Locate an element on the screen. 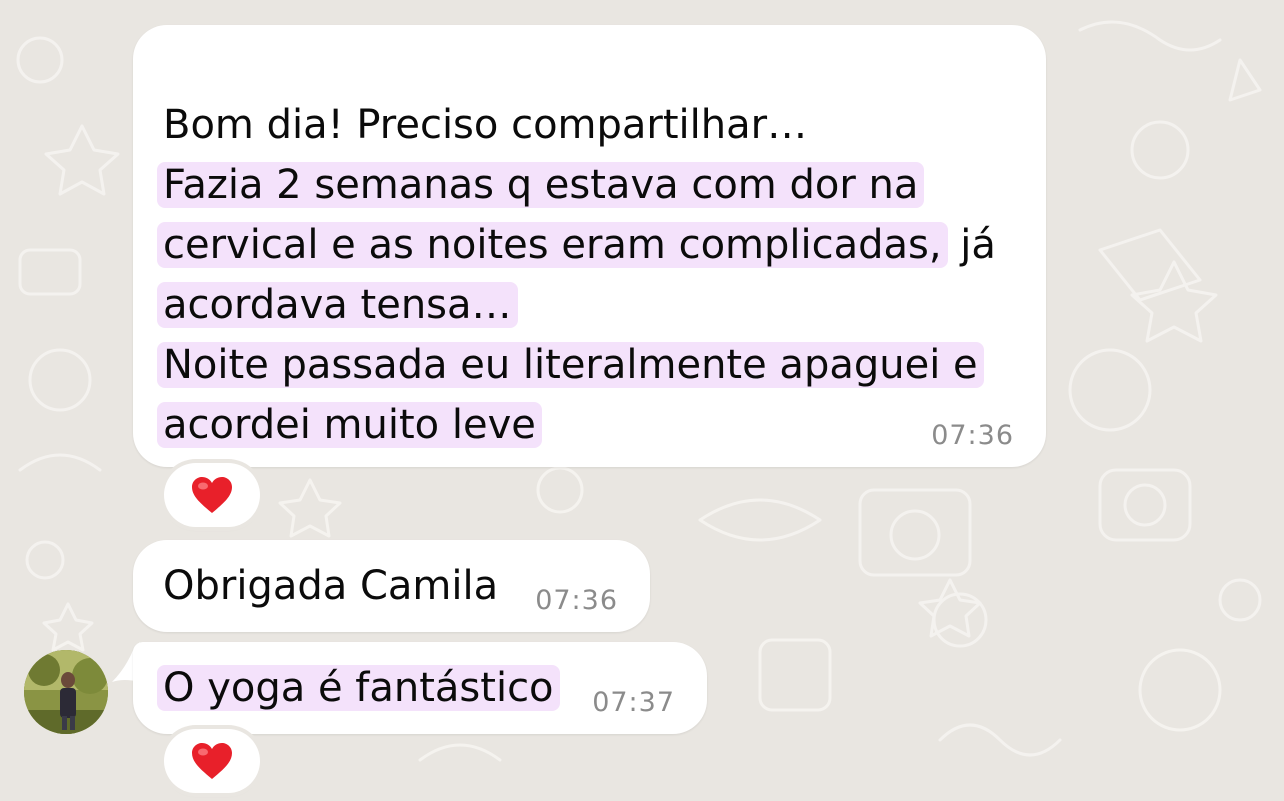  message-text-line: Fazia 2 semanas q estava com dor na is located at coordinates (541, 185).